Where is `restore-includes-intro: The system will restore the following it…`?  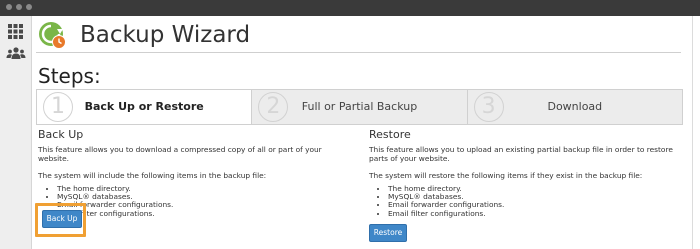
restore-includes-intro: The system will restore the following it… is located at coordinates (506, 175).